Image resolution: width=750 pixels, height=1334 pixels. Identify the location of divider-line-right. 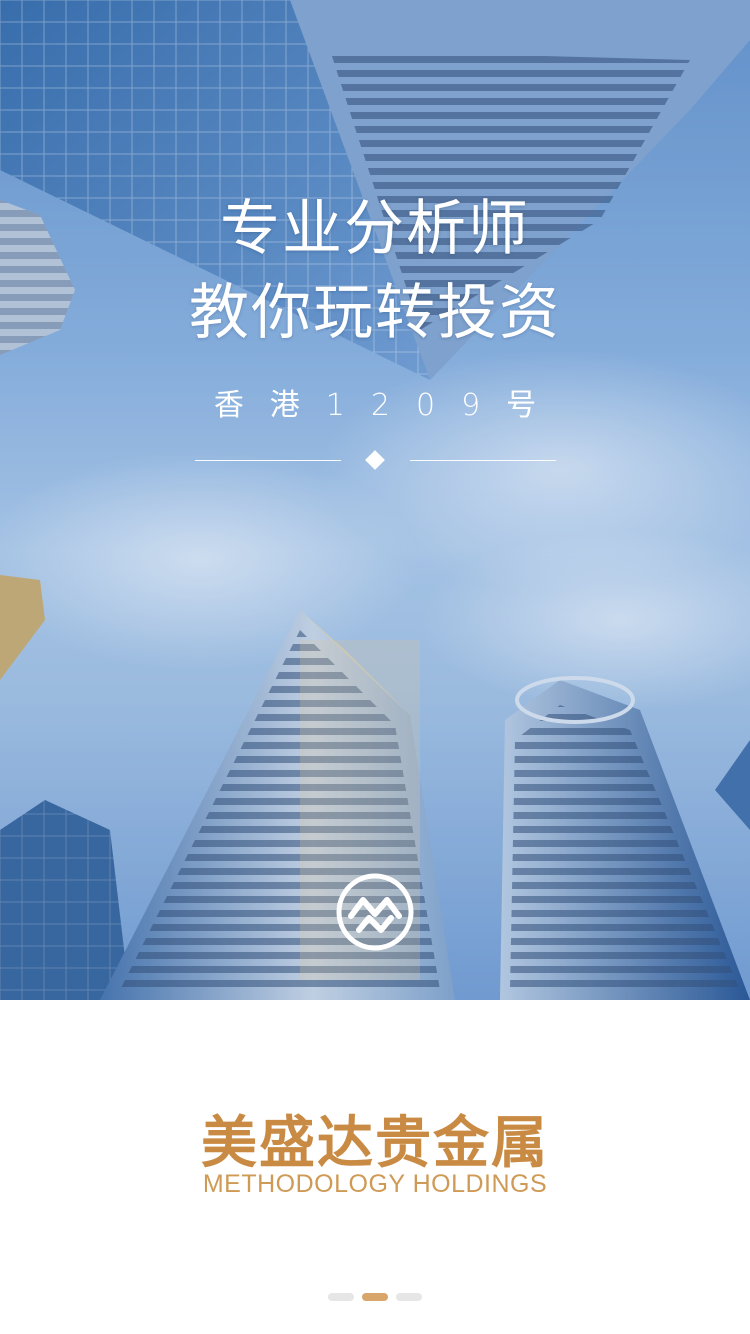
(483, 460).